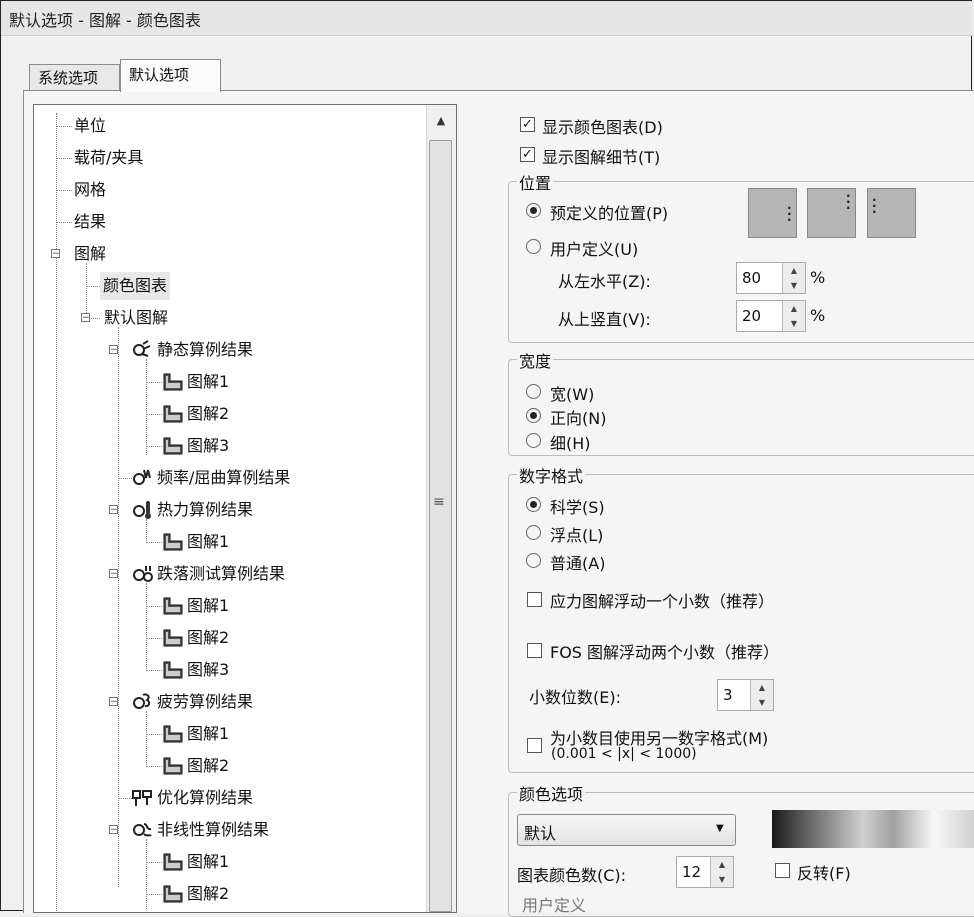  Describe the element at coordinates (527, 154) in the screenshot. I see `show-plot-details-checkbox: ✓` at that location.